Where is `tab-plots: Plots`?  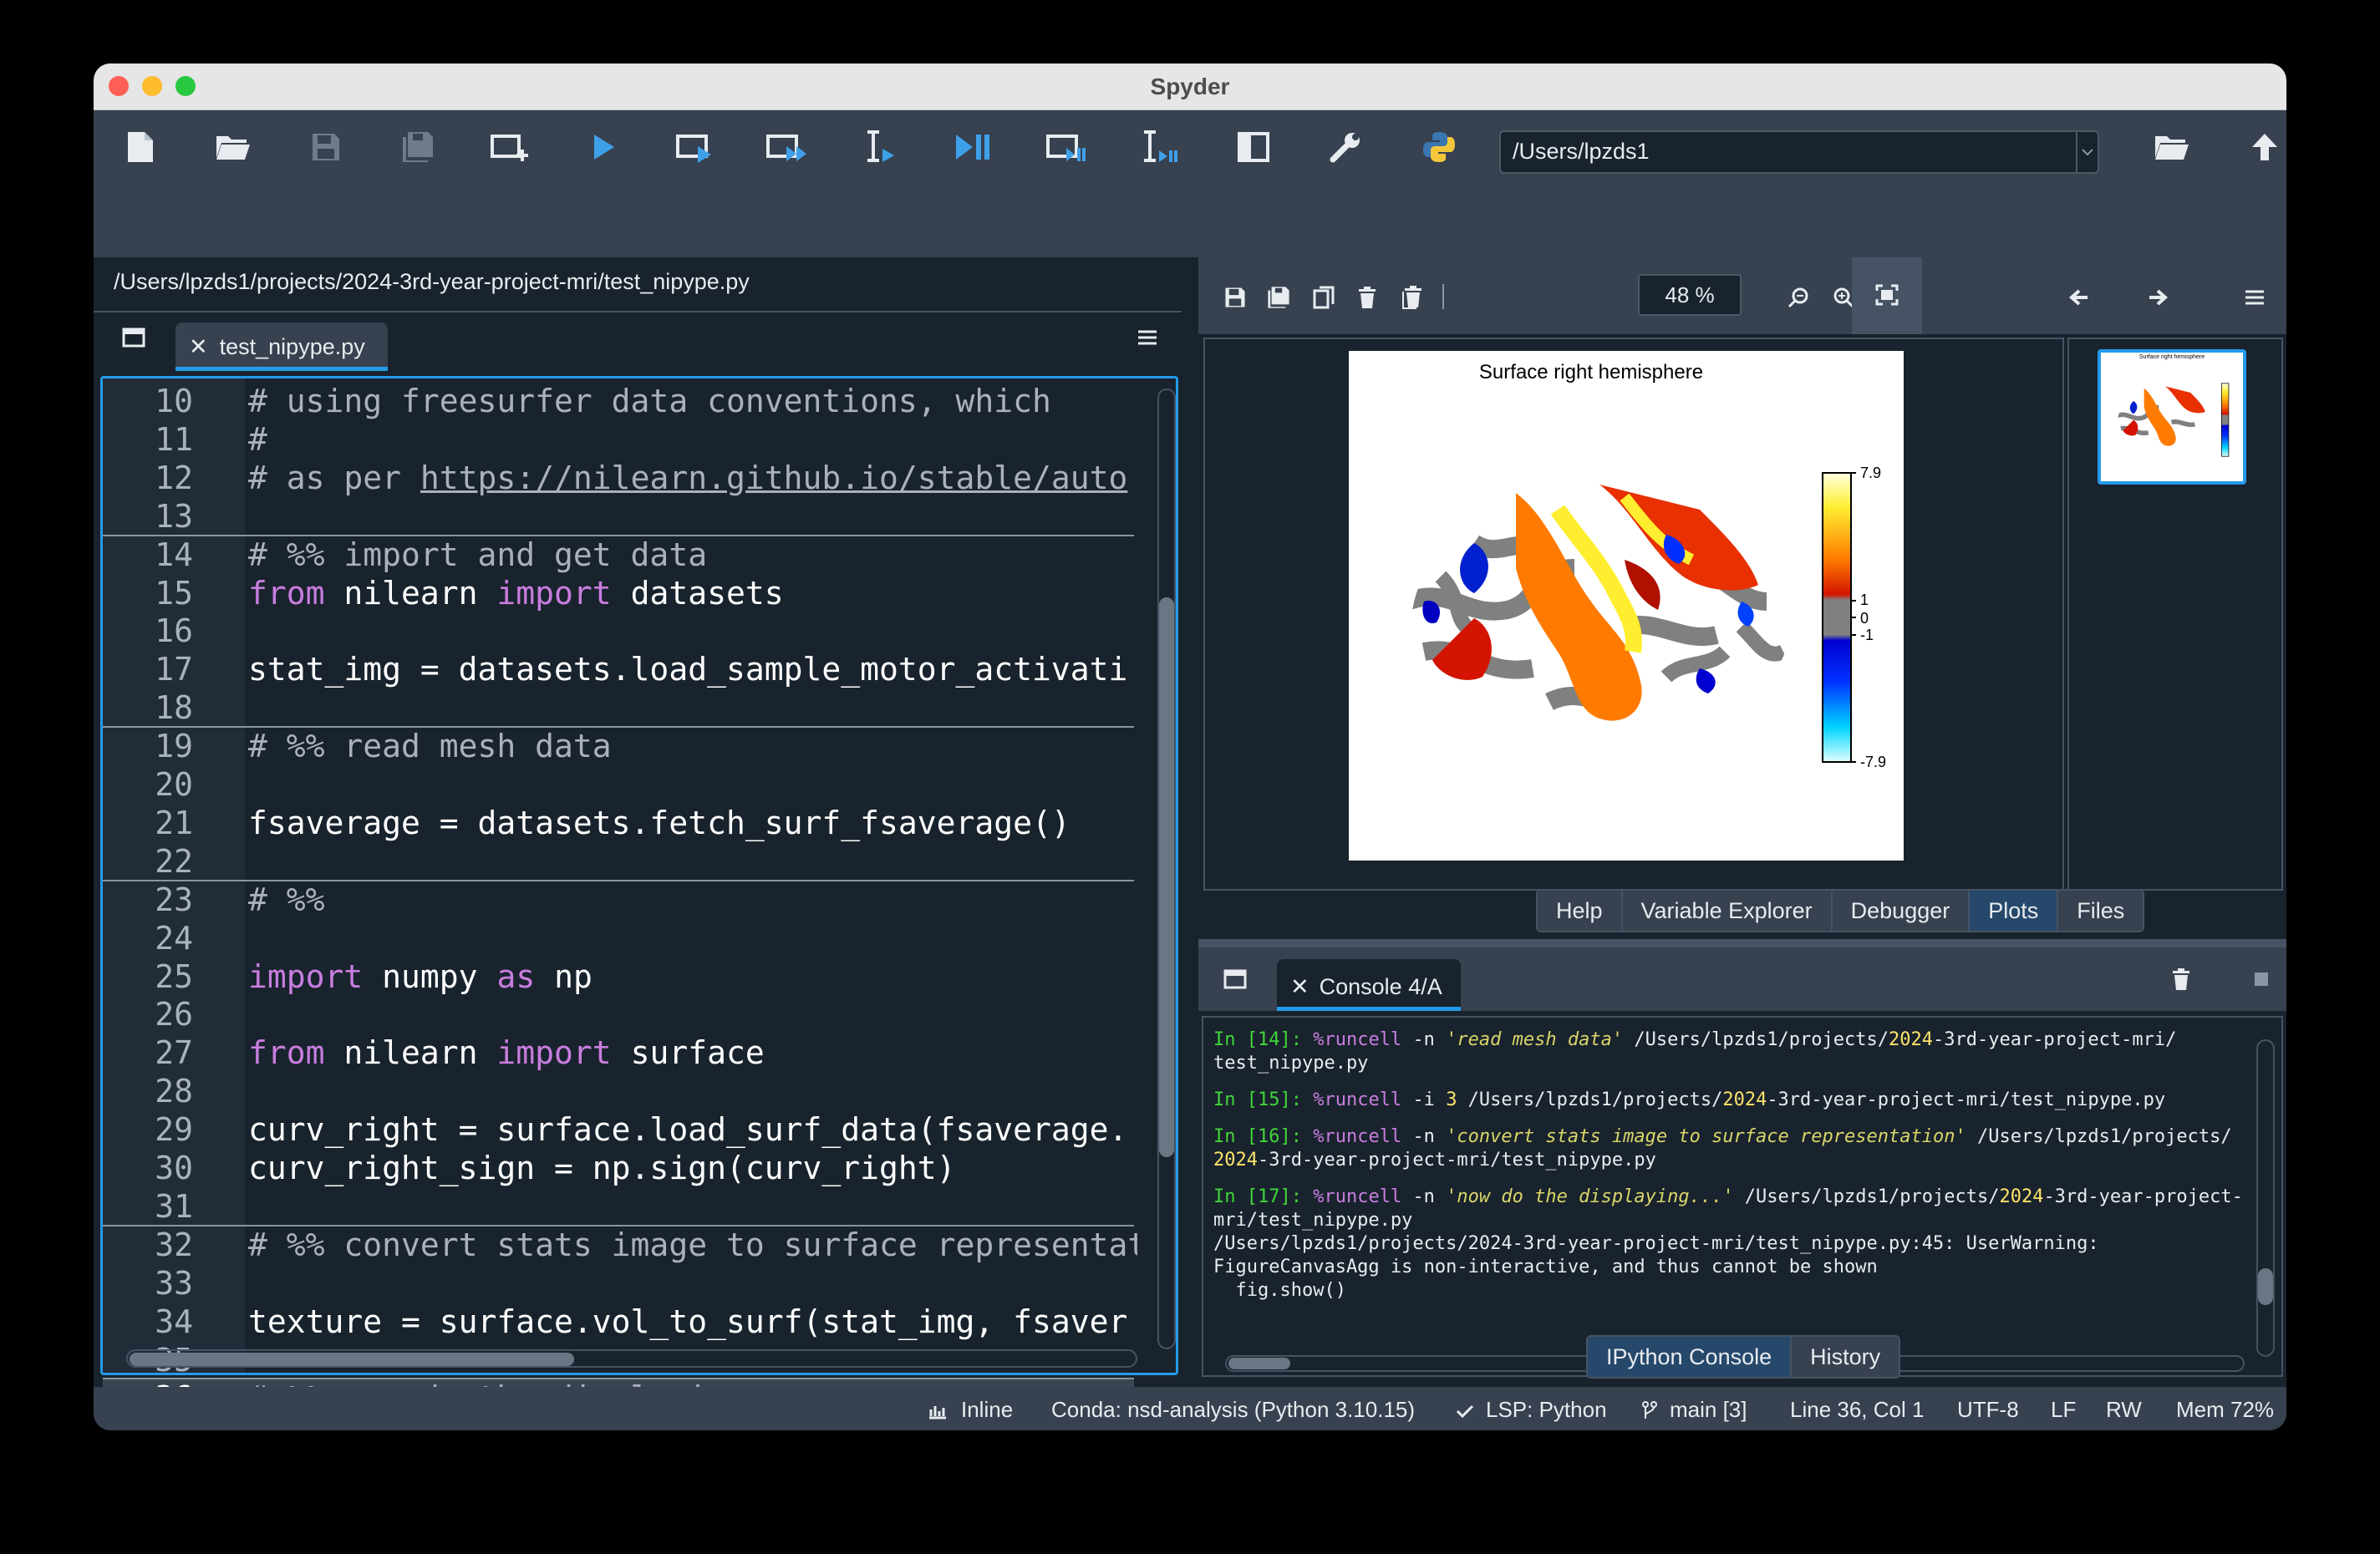 tab-plots: Plots is located at coordinates (2014, 911).